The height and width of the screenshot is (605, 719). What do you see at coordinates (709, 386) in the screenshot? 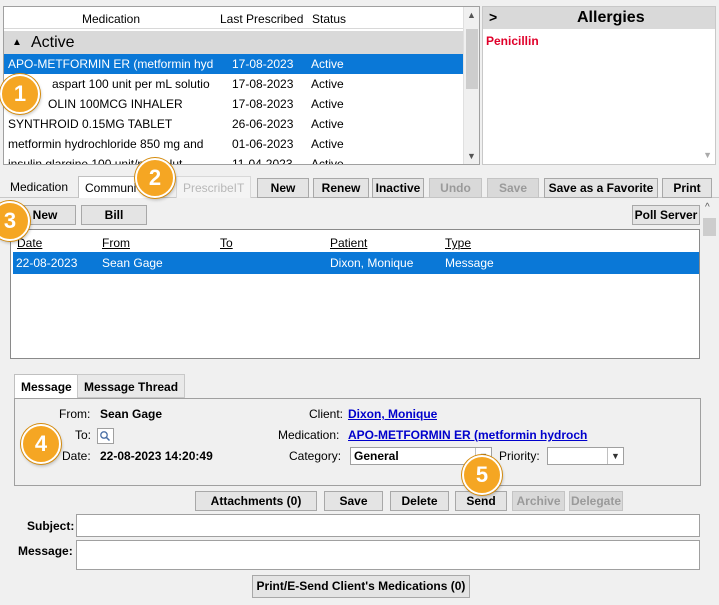
I see `main-scrollbar: ^` at bounding box center [709, 386].